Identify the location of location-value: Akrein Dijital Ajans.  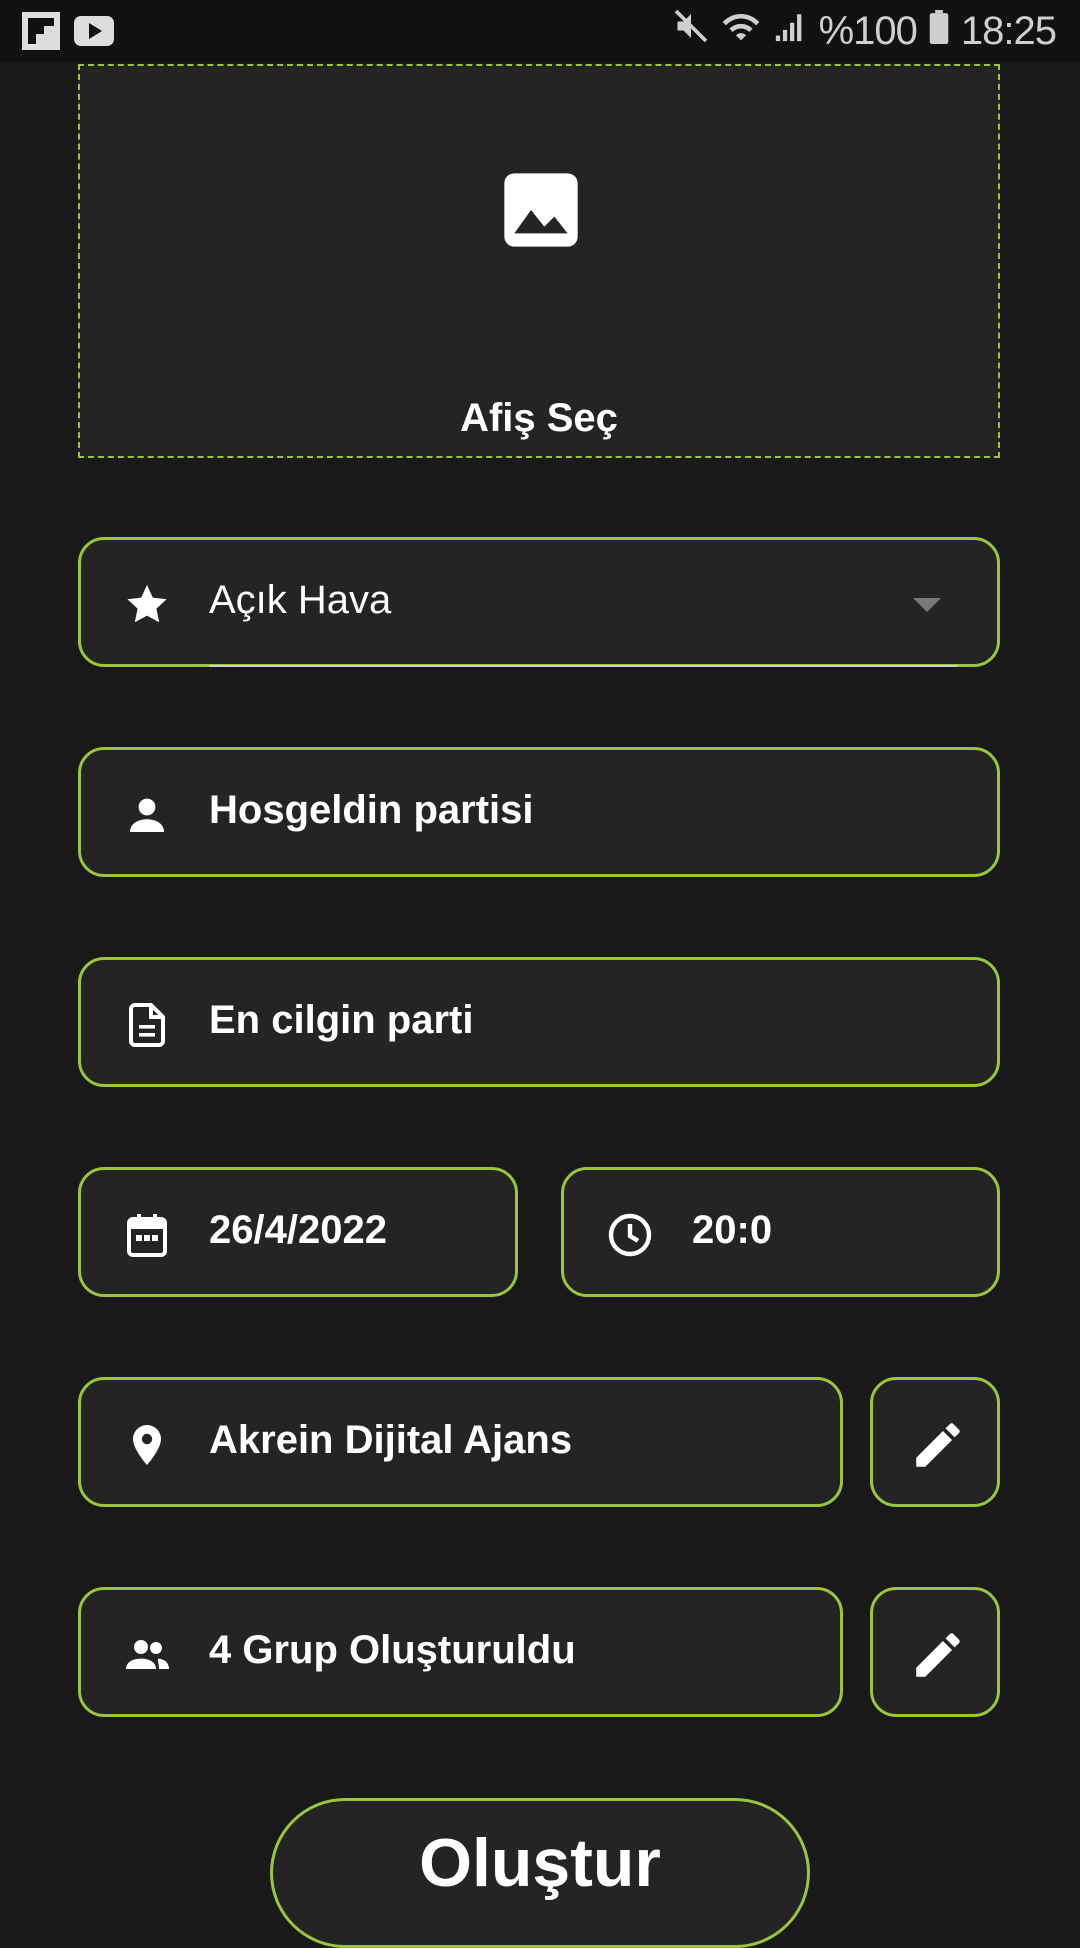
(391, 1440).